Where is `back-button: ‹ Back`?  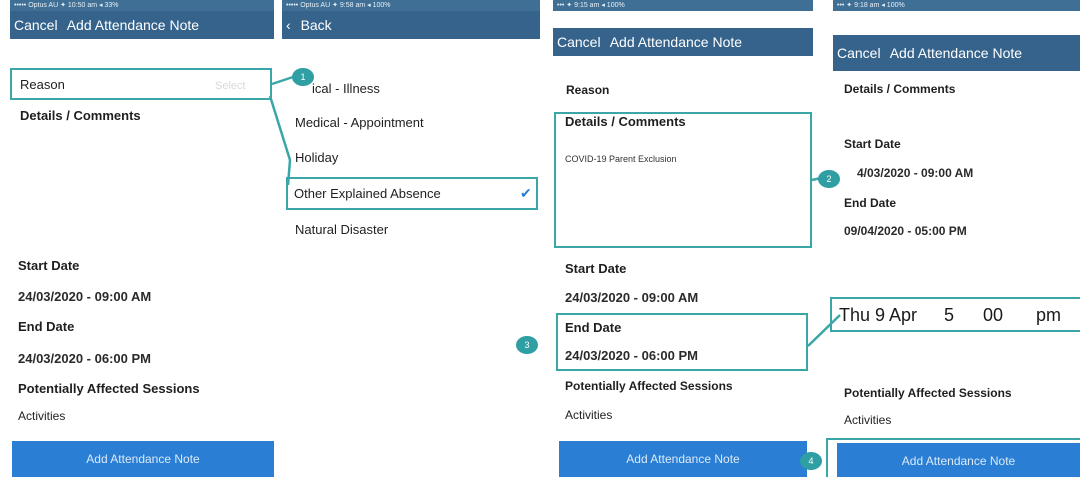 back-button: ‹ Back is located at coordinates (312, 25).